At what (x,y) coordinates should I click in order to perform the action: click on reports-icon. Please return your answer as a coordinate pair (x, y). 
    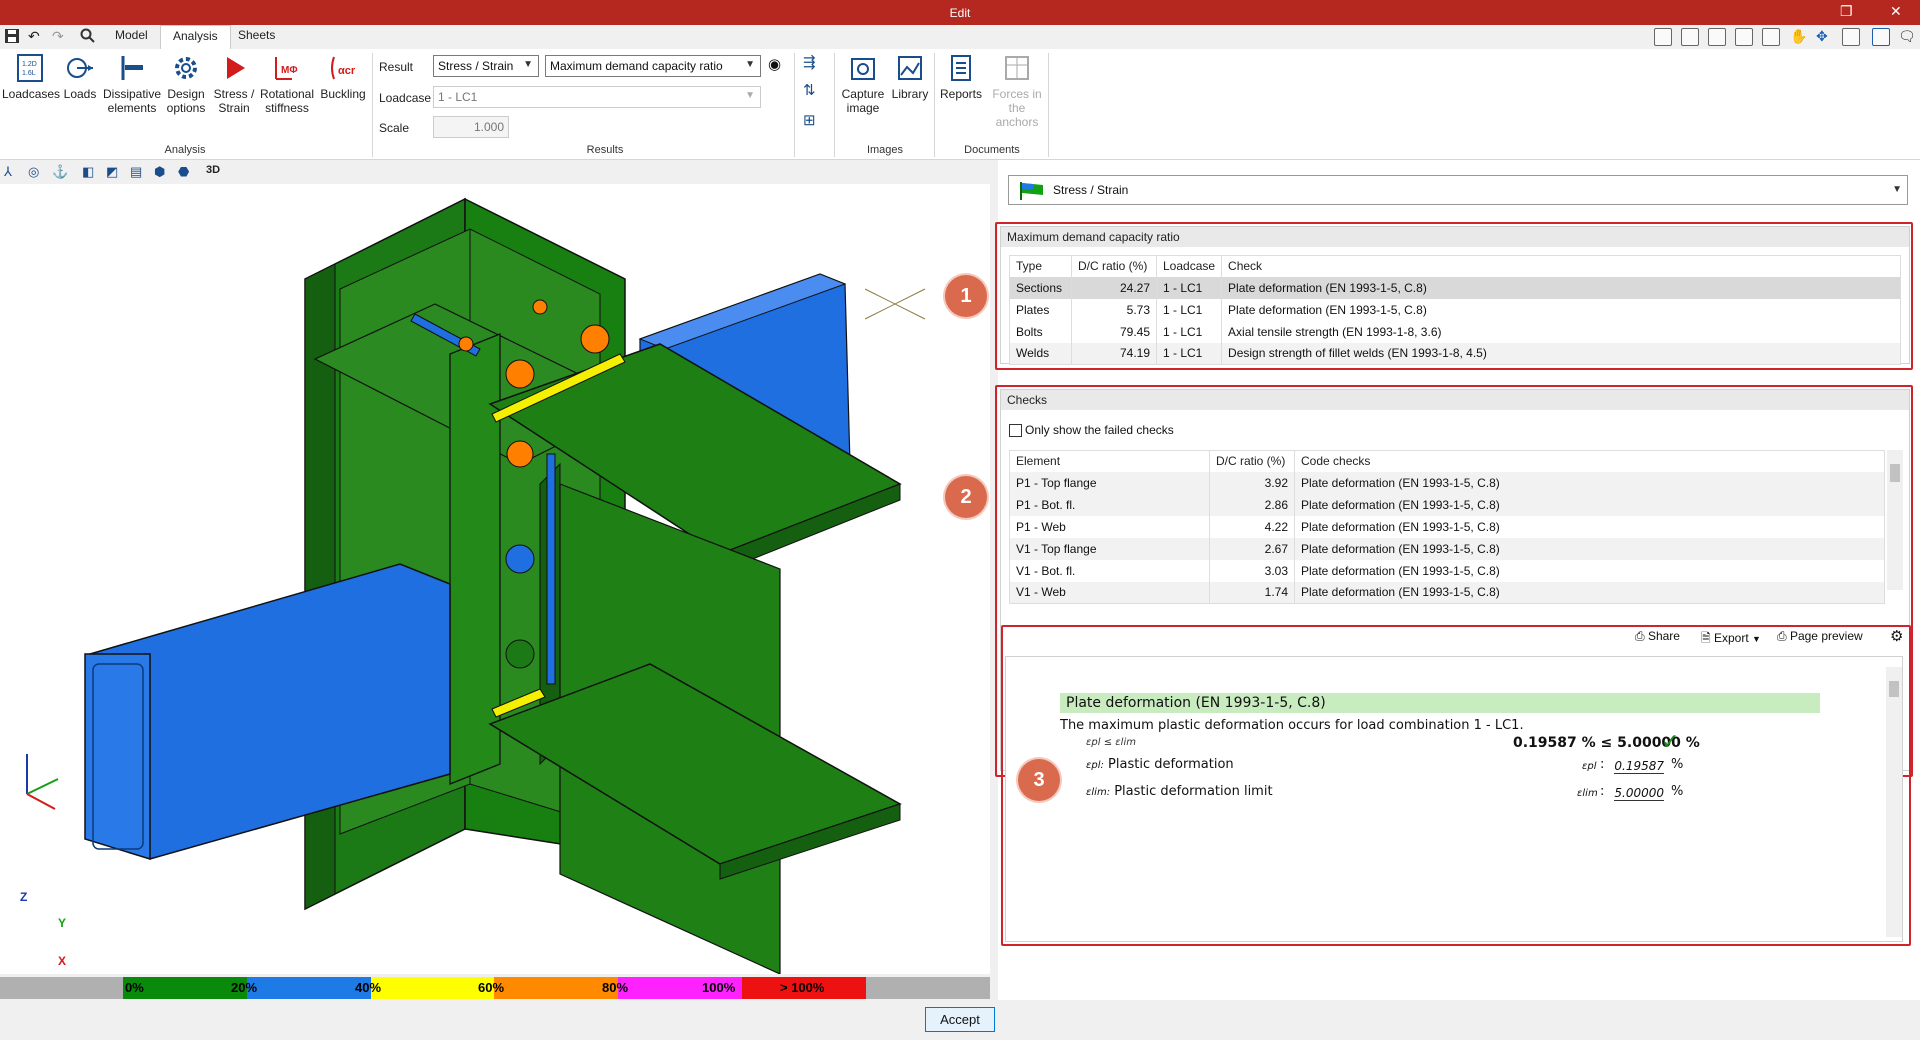
    Looking at the image, I should click on (961, 68).